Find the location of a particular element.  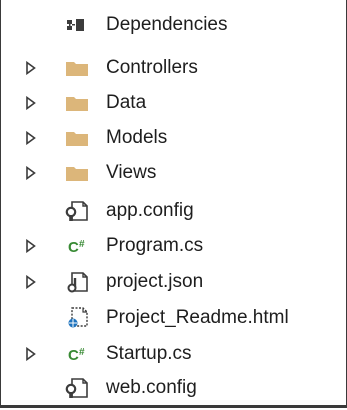

tree-item-label: Controllers is located at coordinates (152, 67).